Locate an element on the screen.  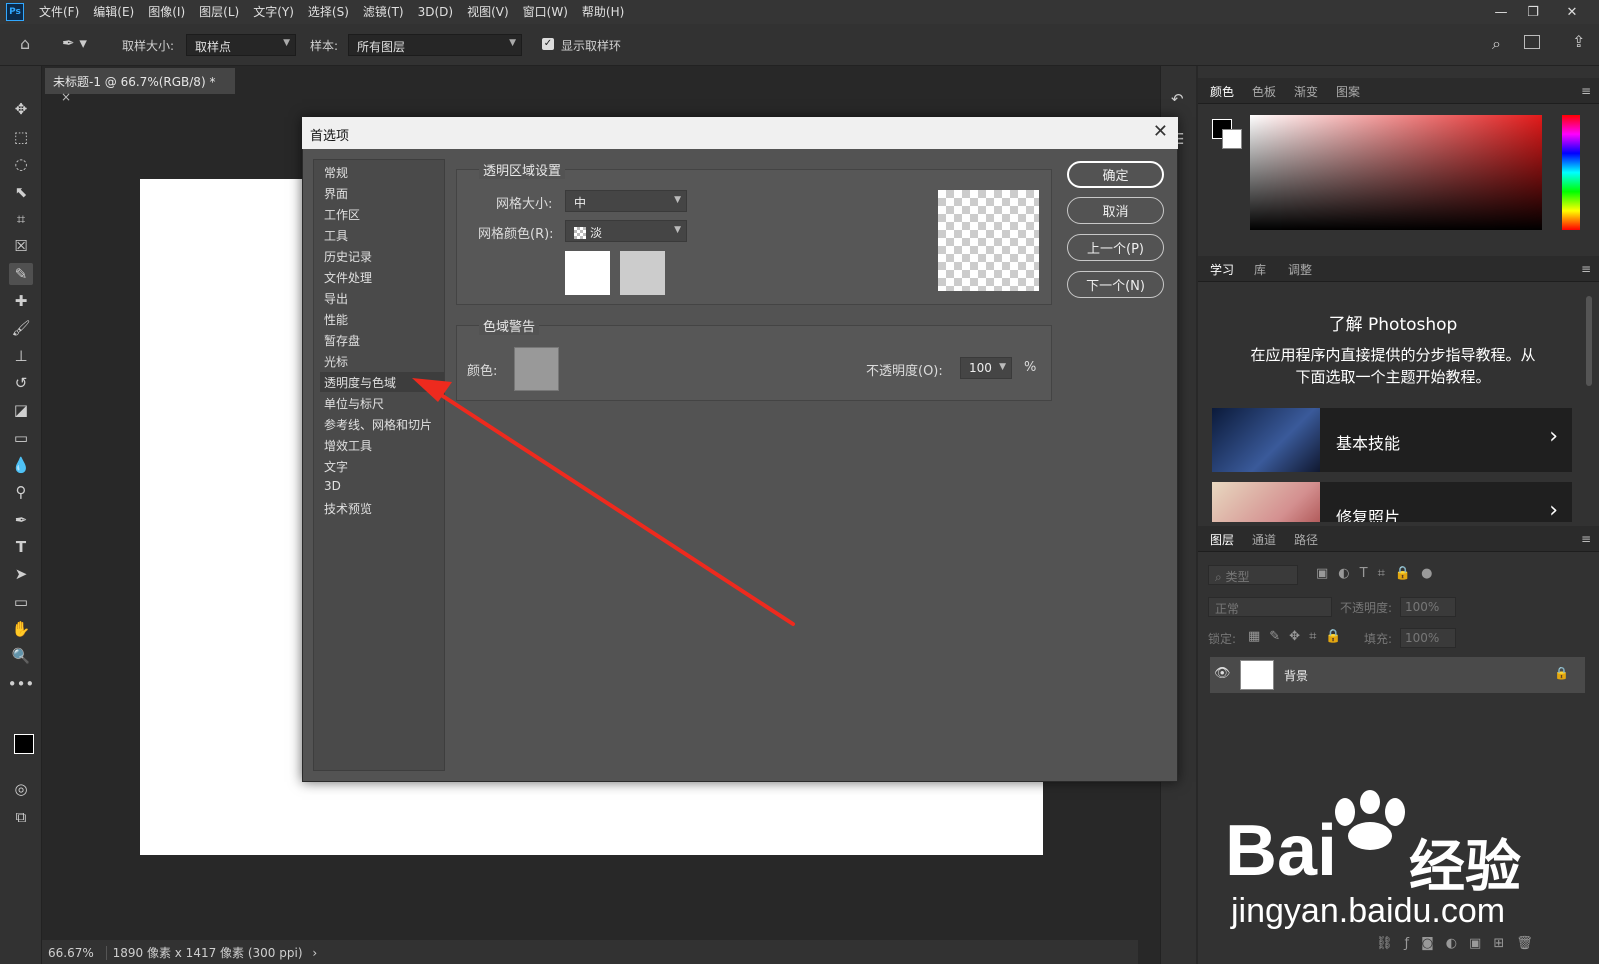
watermark-brand: Bai is located at coordinates (1281, 851).